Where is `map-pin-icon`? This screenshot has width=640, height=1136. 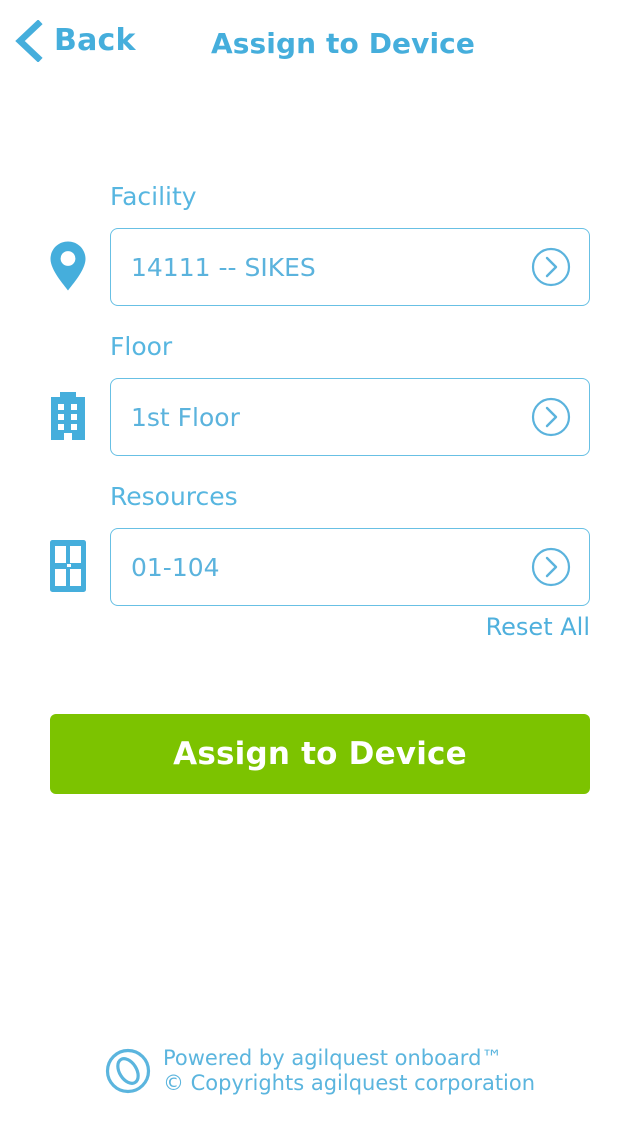 map-pin-icon is located at coordinates (68, 266).